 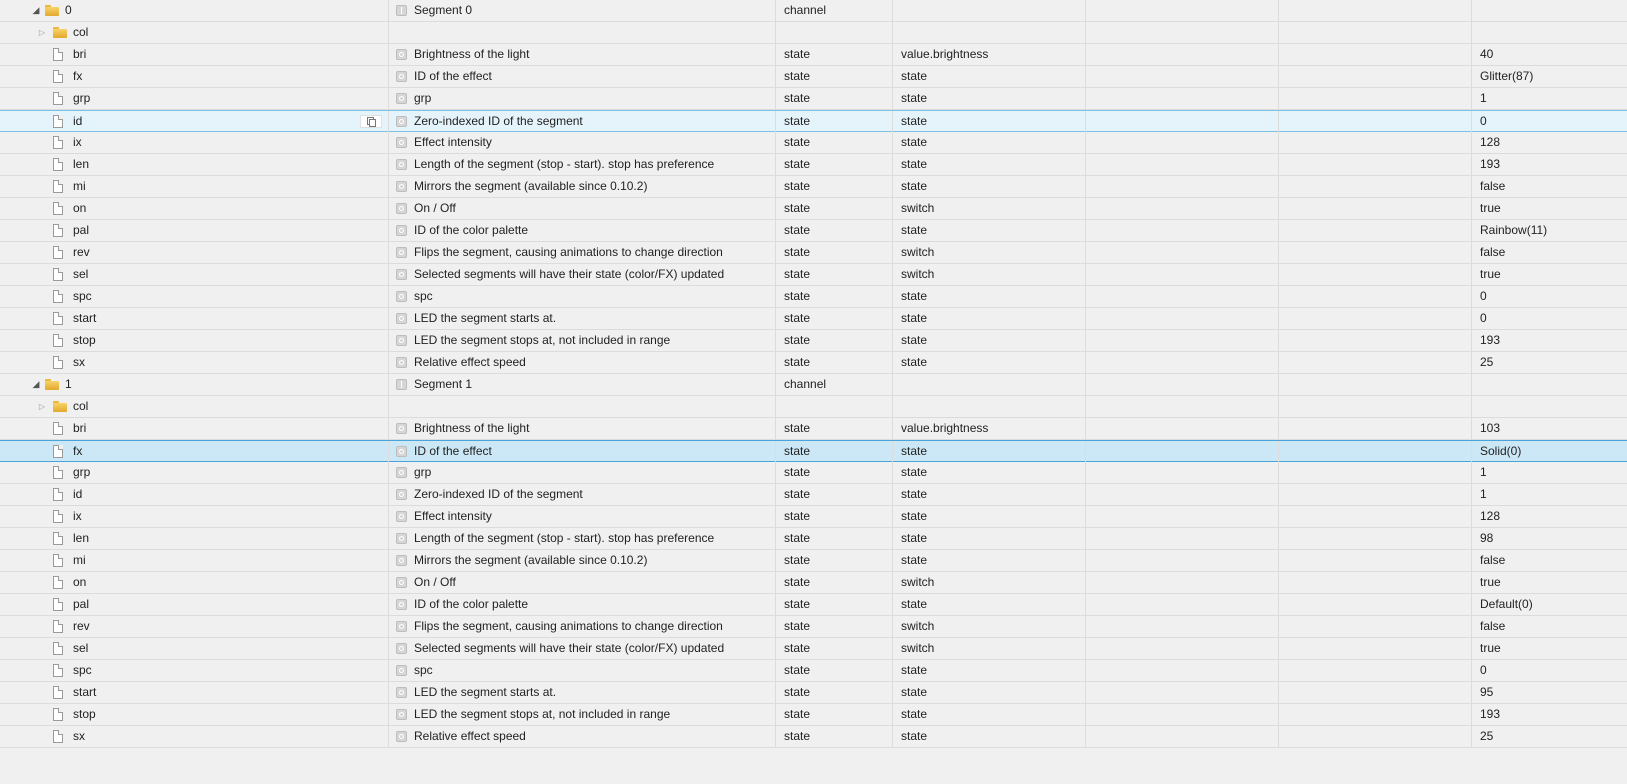 I want to click on value-cell: Solid(0), so click(x=1549, y=451).